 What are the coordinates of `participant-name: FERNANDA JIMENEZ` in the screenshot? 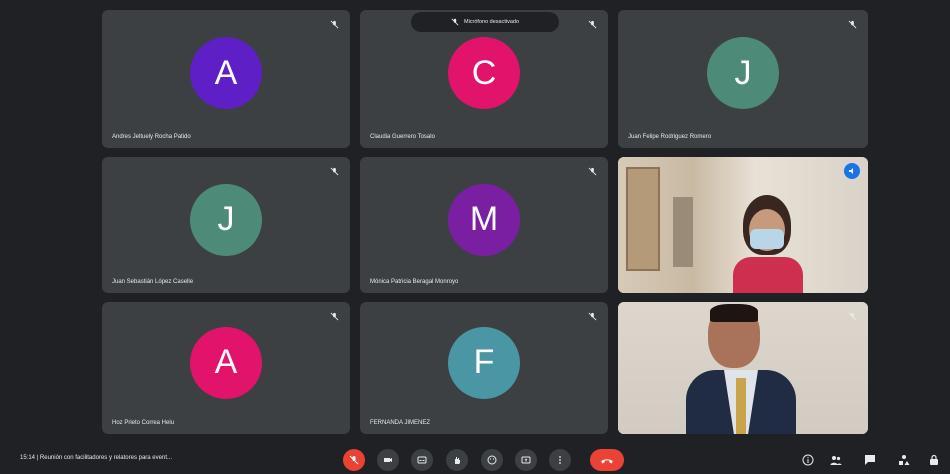 It's located at (400, 423).